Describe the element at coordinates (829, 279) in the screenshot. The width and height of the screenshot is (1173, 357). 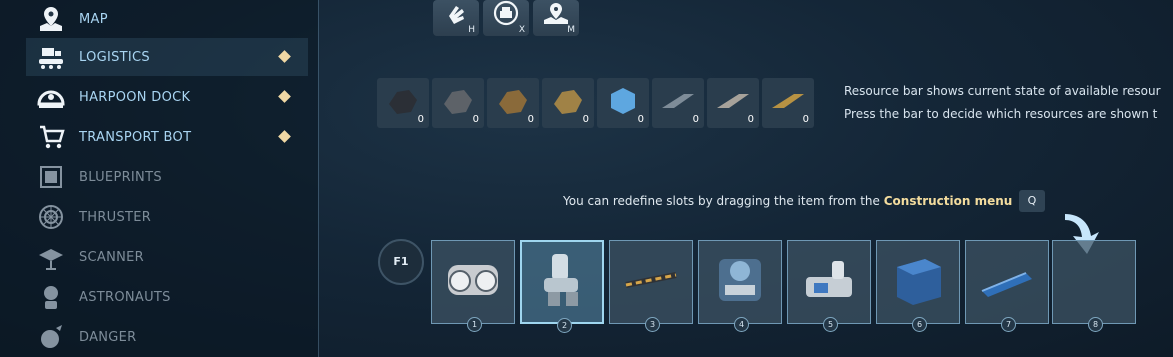
I see `refinery-icon` at that location.